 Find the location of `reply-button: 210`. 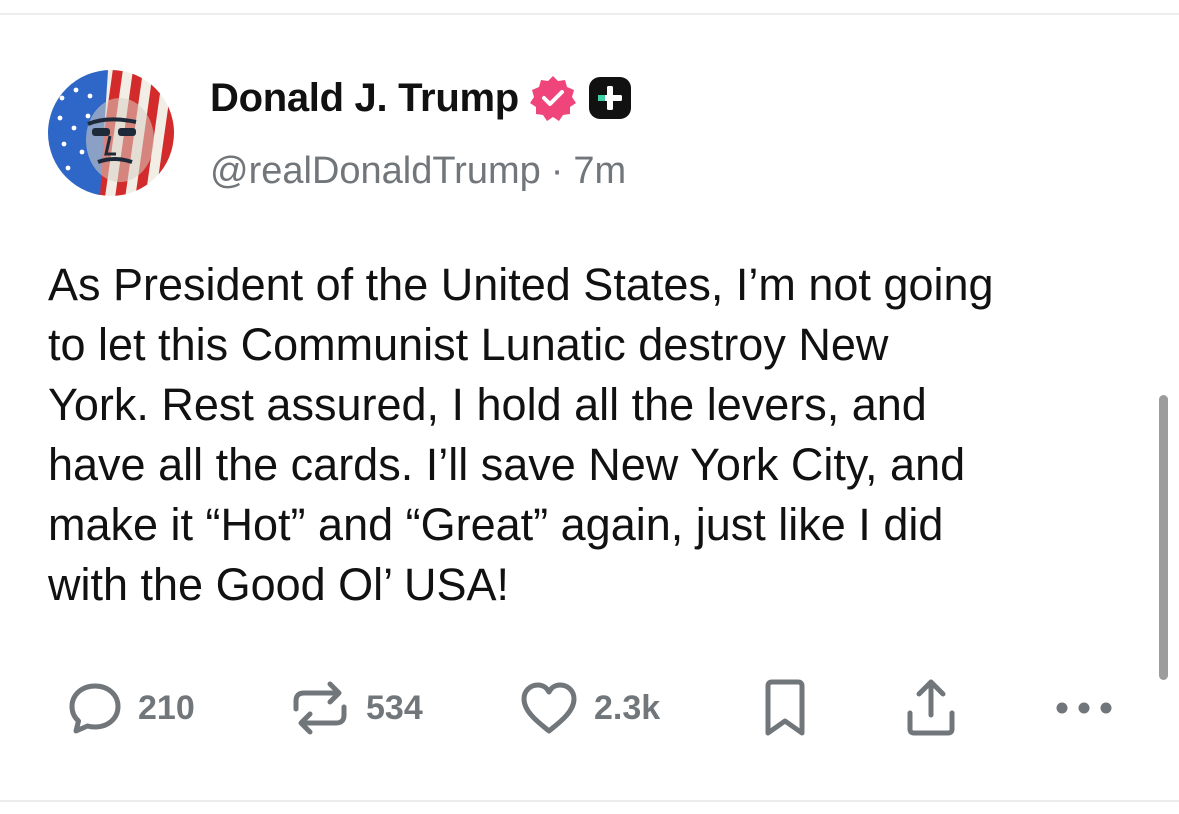

reply-button: 210 is located at coordinates (130, 708).